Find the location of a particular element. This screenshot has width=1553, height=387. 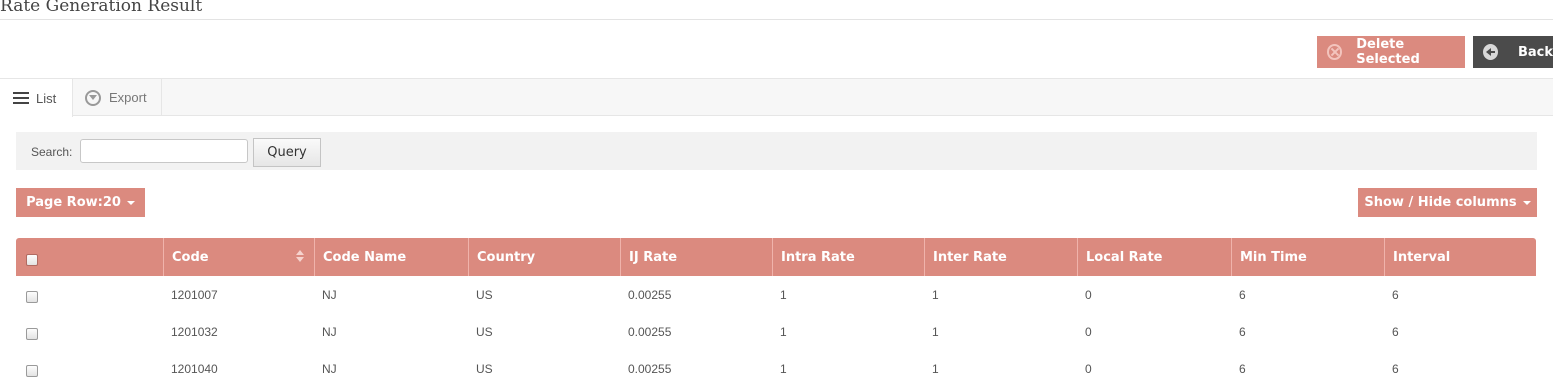

select-all-checkbox is located at coordinates (32, 260).